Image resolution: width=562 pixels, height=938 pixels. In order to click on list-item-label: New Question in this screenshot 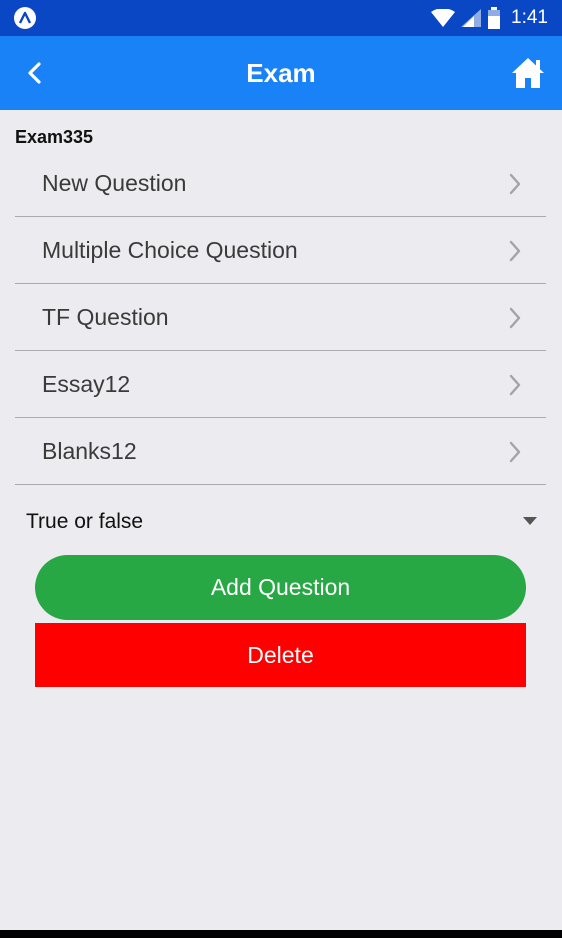, I will do `click(114, 183)`.